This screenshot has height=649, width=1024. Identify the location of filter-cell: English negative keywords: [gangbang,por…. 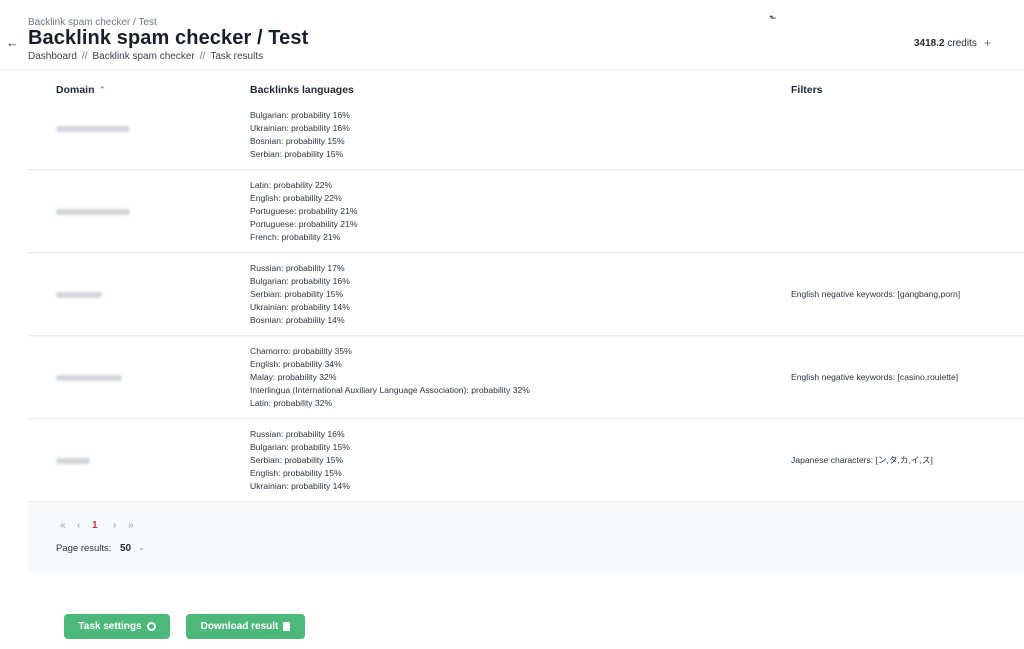
(876, 294).